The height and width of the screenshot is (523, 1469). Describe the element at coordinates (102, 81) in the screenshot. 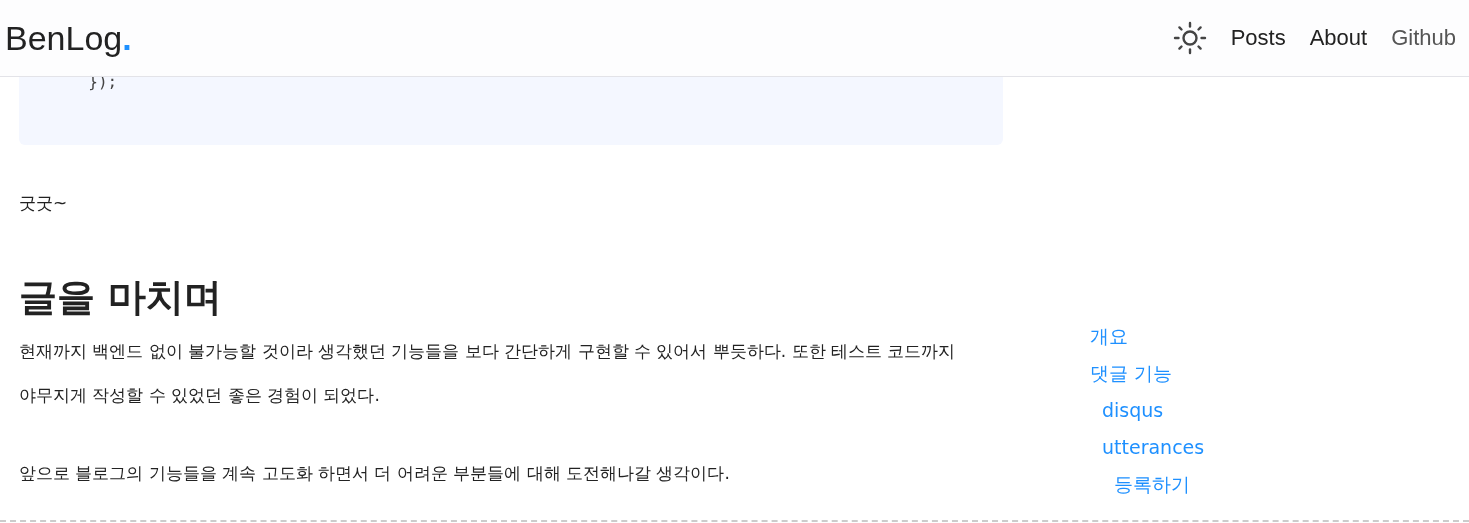

I see `code-line: });` at that location.